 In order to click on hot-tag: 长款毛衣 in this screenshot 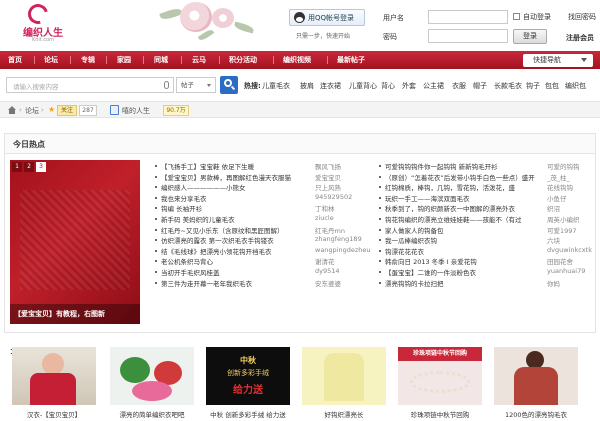, I will do `click(508, 86)`.